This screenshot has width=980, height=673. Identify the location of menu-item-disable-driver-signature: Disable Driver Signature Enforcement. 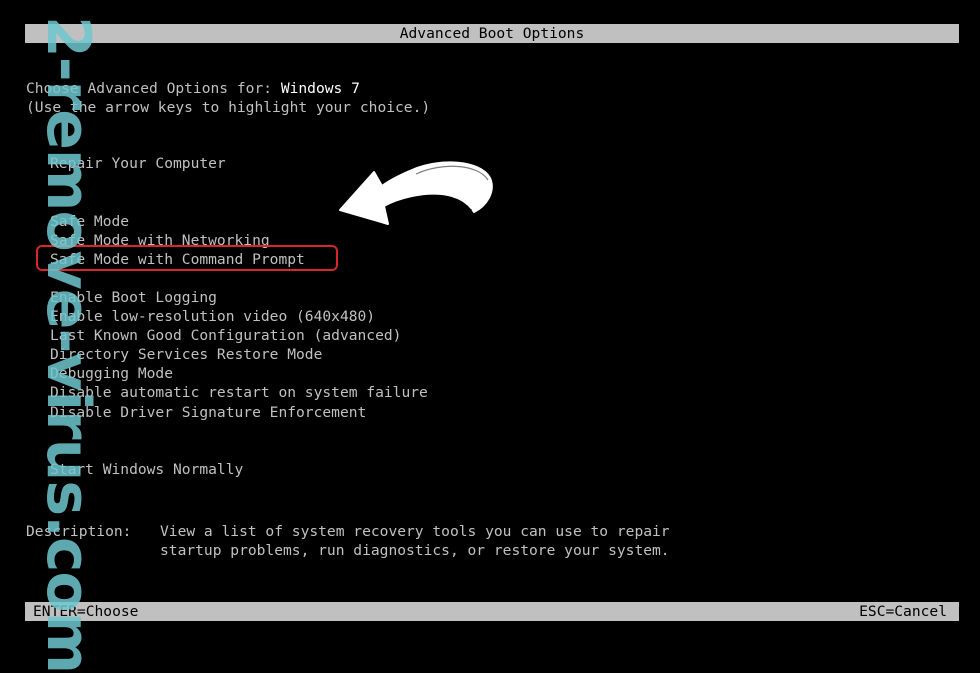
(208, 412).